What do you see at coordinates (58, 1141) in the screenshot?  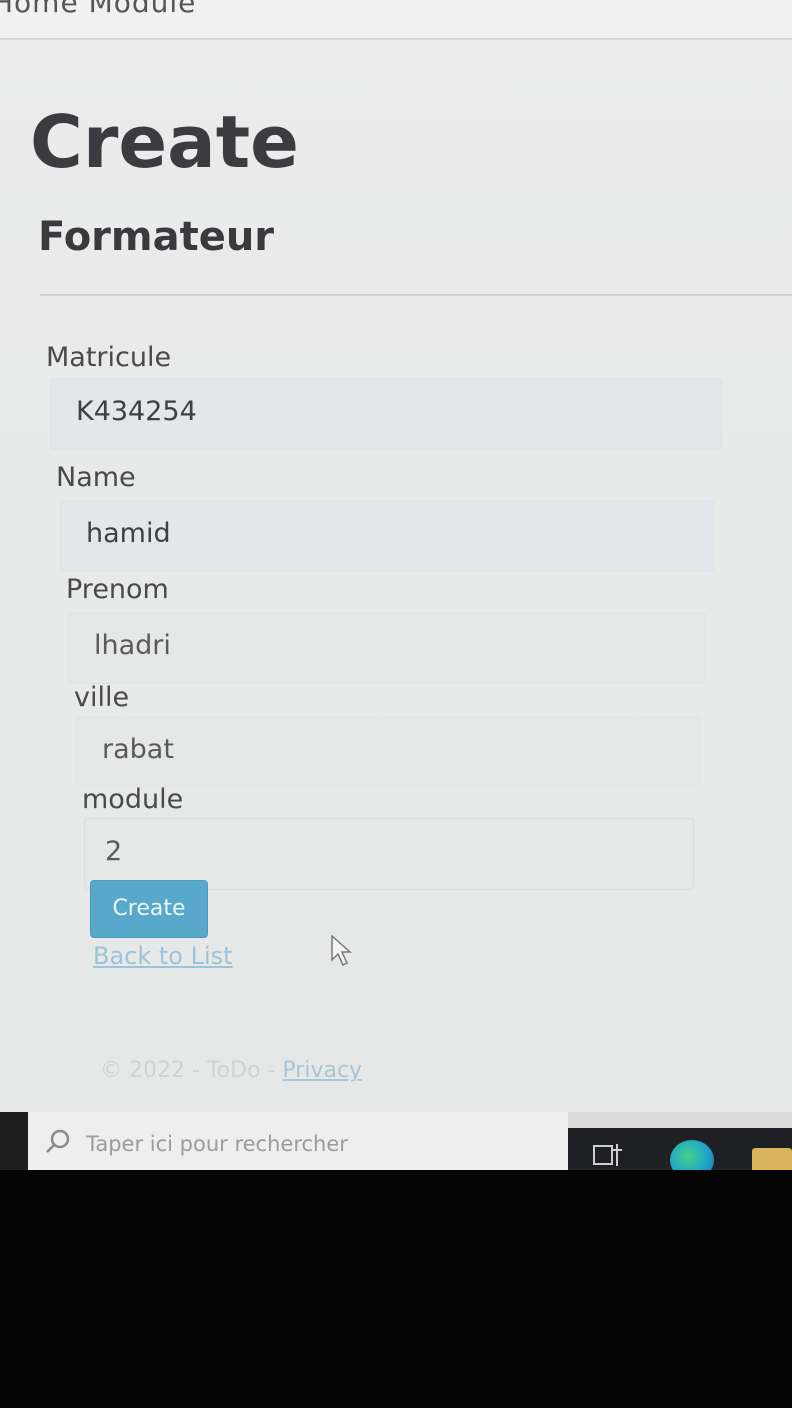 I see `search-icon` at bounding box center [58, 1141].